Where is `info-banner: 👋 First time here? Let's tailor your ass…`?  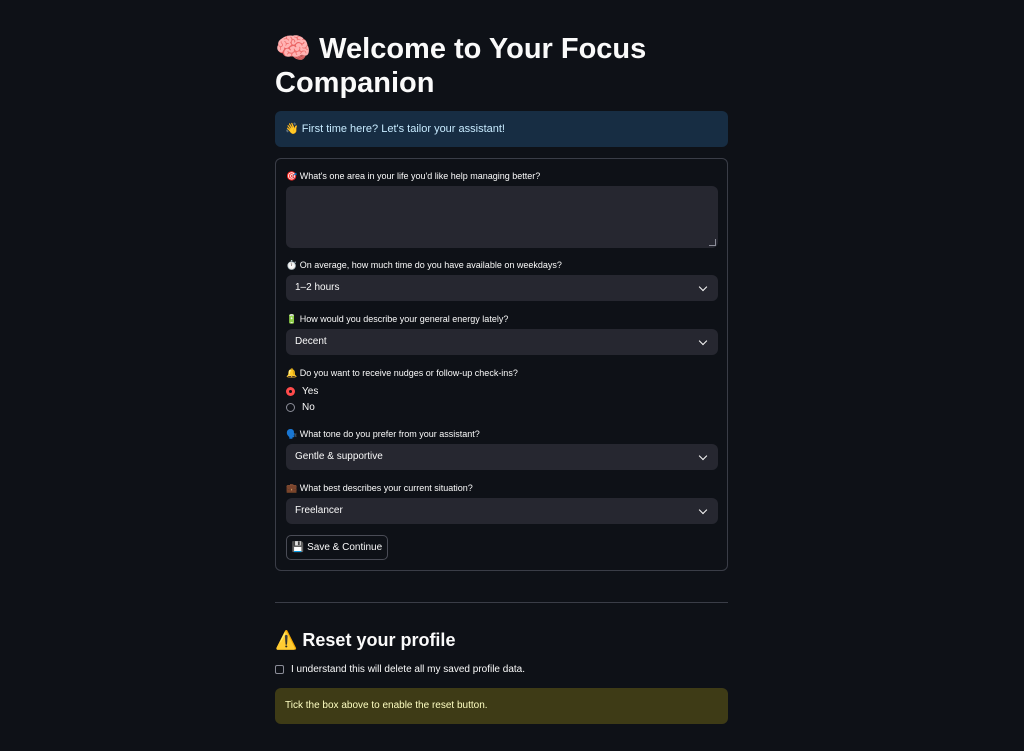
info-banner: 👋 First time here? Let's tailor your ass… is located at coordinates (501, 129).